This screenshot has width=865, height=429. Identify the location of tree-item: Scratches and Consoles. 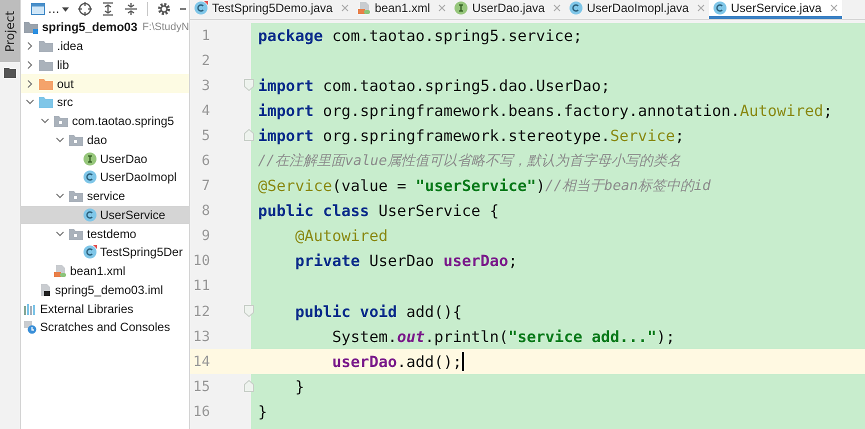
(105, 327).